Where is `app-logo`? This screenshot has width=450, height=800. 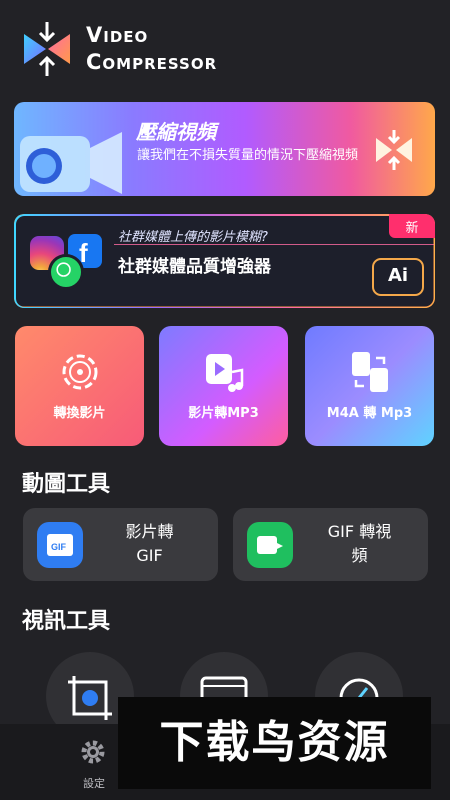 app-logo is located at coordinates (47, 49).